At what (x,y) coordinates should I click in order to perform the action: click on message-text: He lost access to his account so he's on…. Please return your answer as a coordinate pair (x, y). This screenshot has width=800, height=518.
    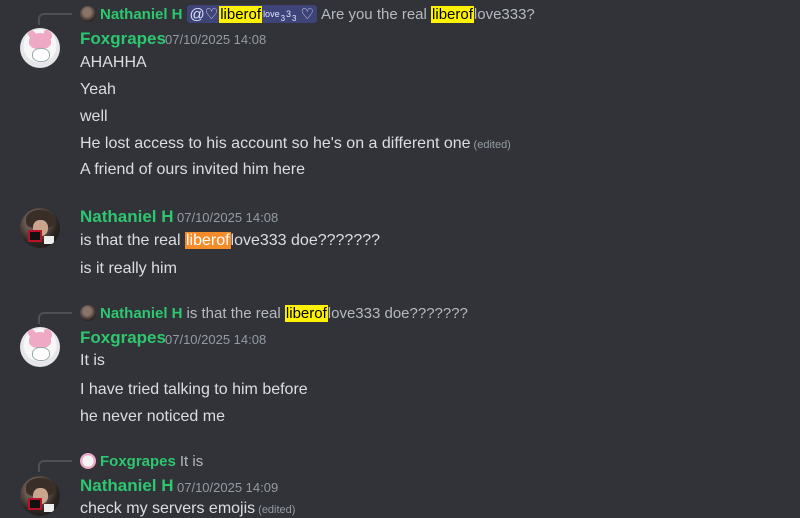
    Looking at the image, I should click on (275, 143).